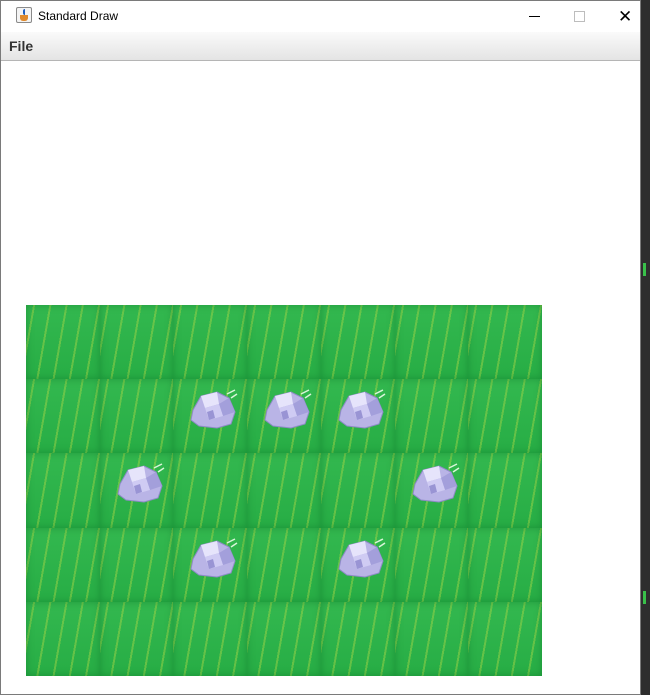  Describe the element at coordinates (78, 16) in the screenshot. I see `window-title: Standard Draw` at that location.